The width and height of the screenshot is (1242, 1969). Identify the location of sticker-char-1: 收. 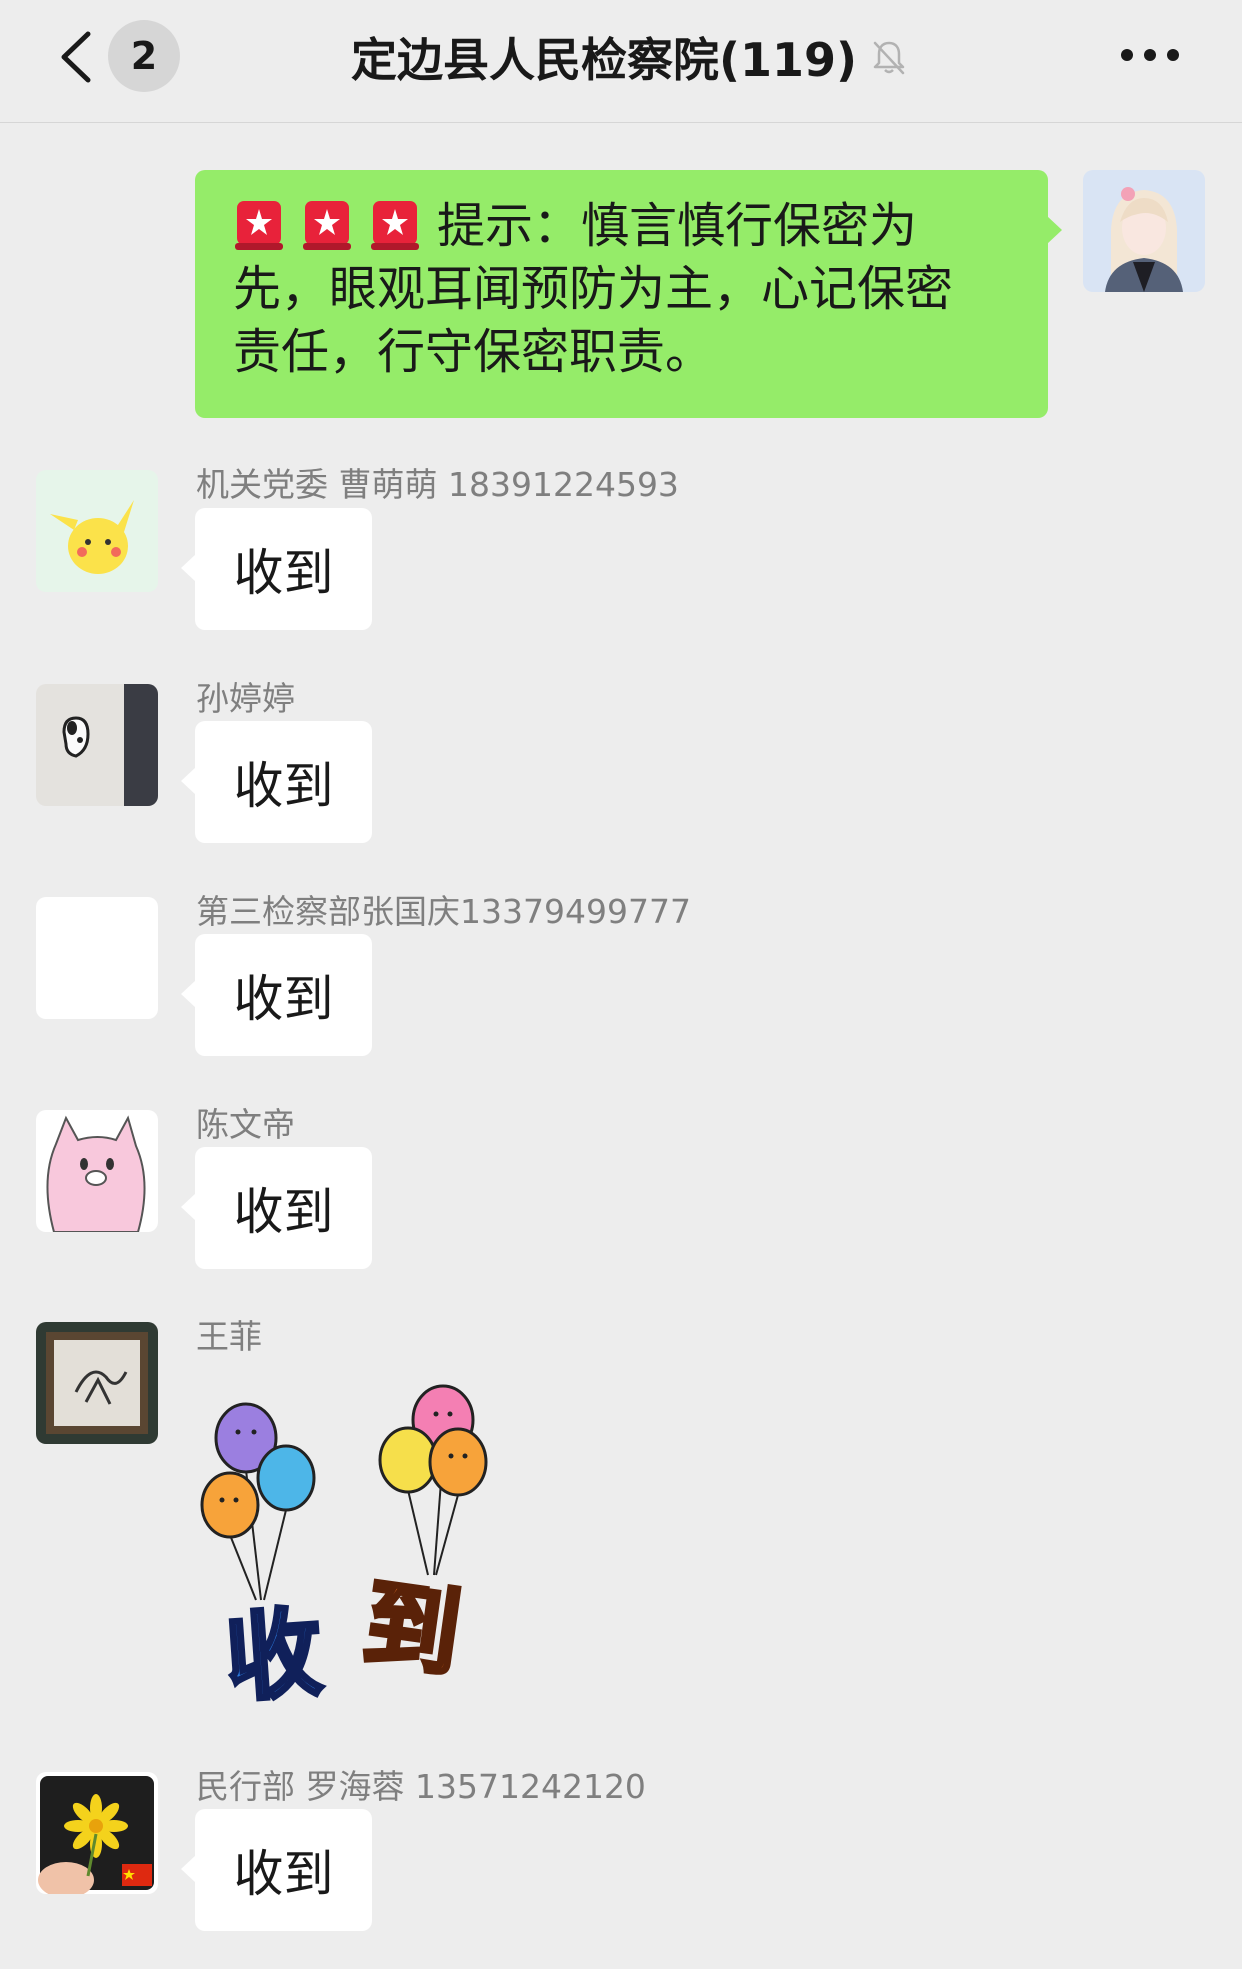
(274, 1656).